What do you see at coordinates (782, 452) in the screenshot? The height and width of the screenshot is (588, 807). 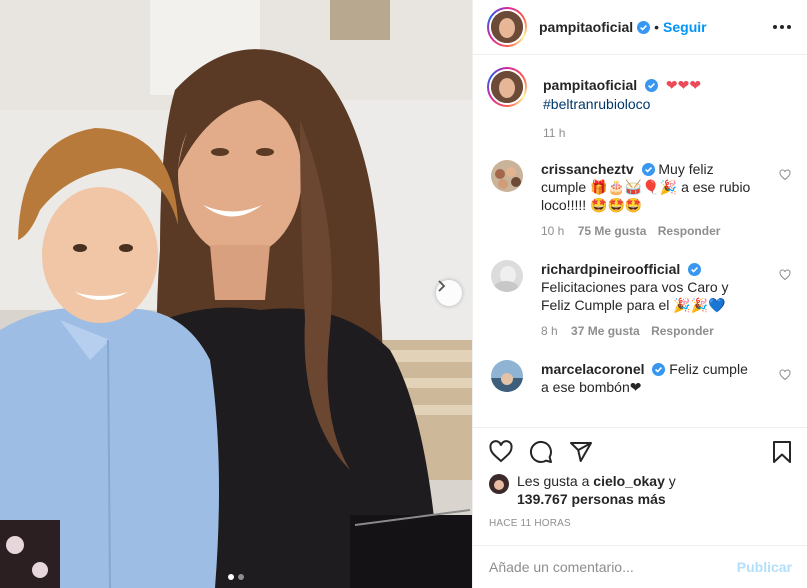 I see `bookmark-icon` at bounding box center [782, 452].